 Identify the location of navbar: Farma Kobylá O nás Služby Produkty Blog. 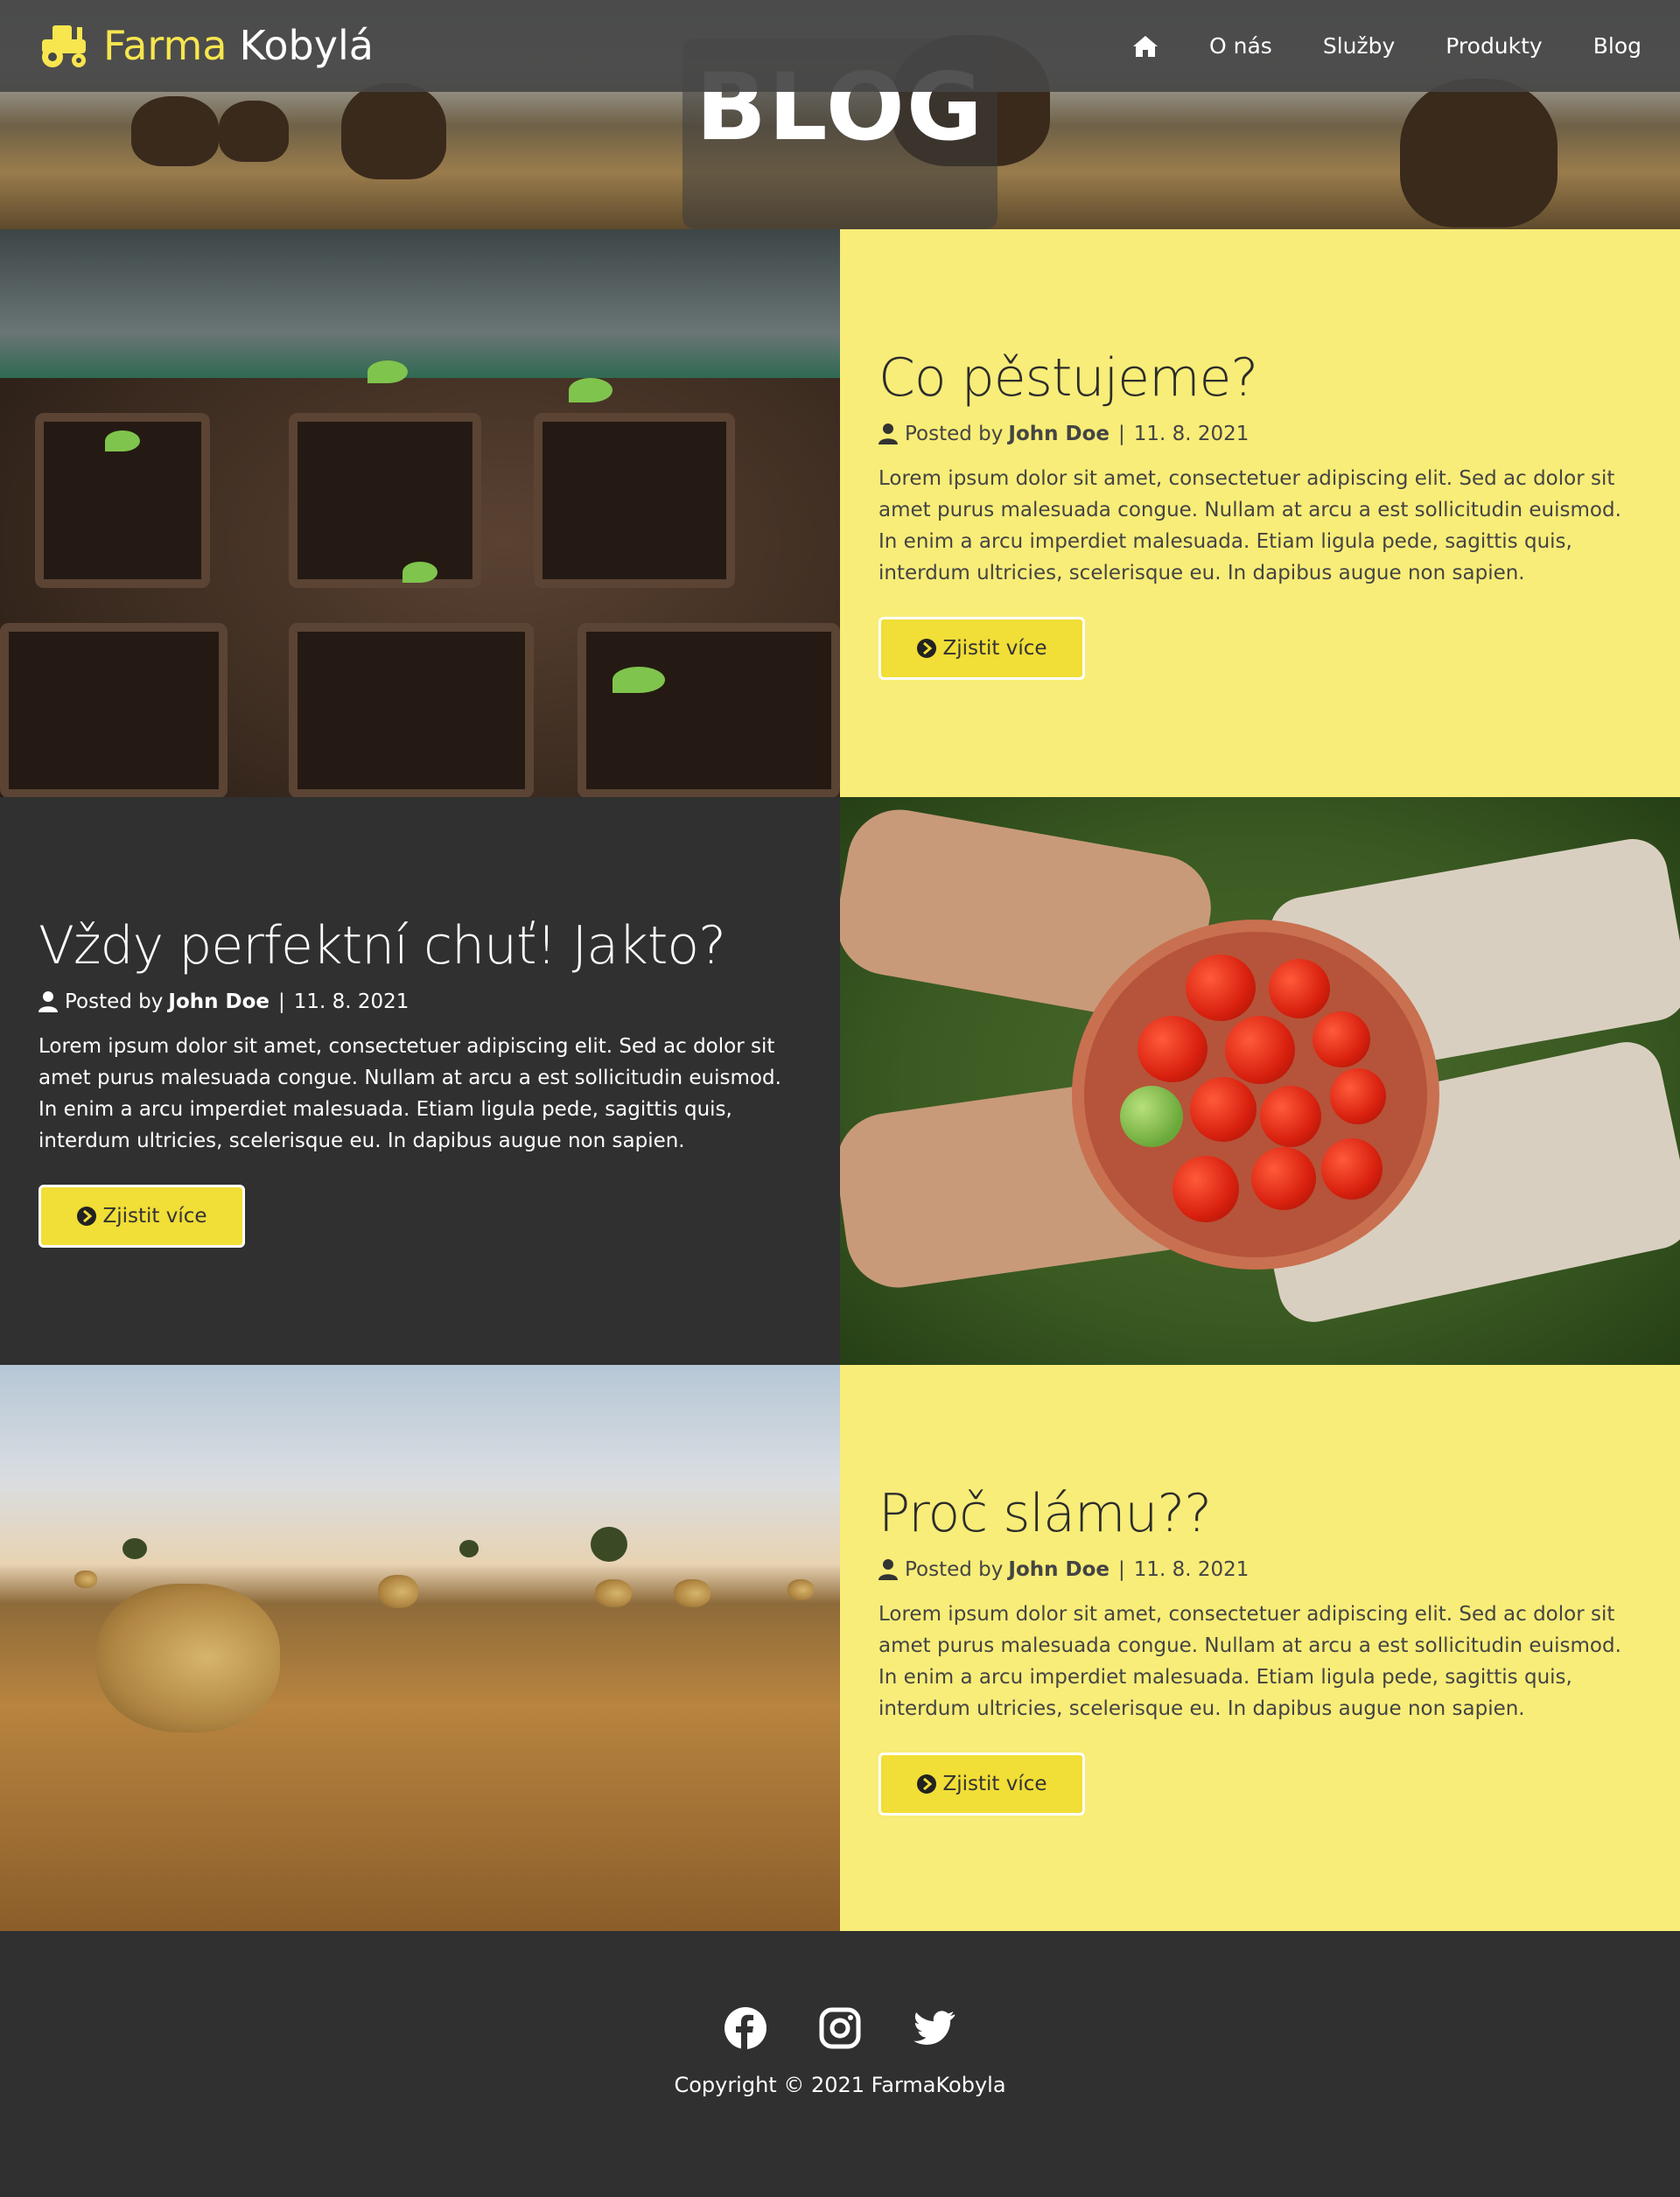
(840, 46).